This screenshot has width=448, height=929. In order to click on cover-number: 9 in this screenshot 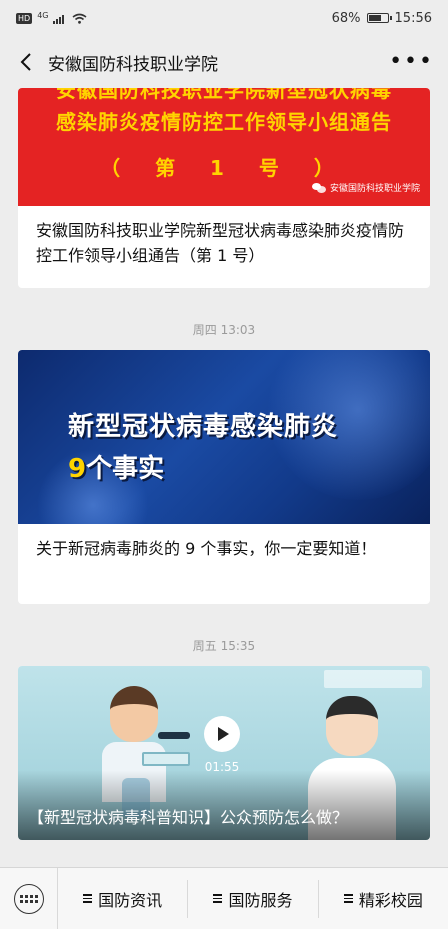, I will do `click(77, 469)`.